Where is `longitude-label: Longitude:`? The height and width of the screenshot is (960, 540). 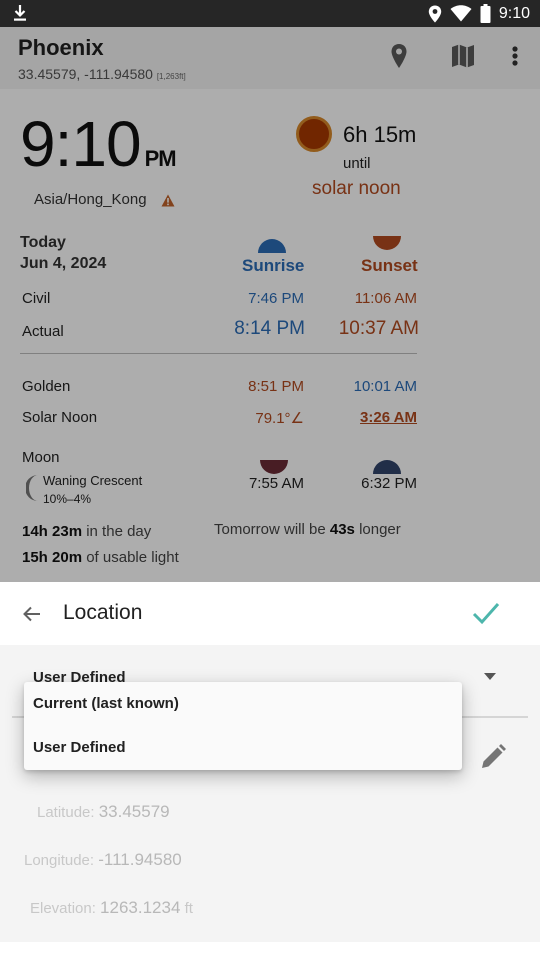 longitude-label: Longitude: is located at coordinates (61, 860).